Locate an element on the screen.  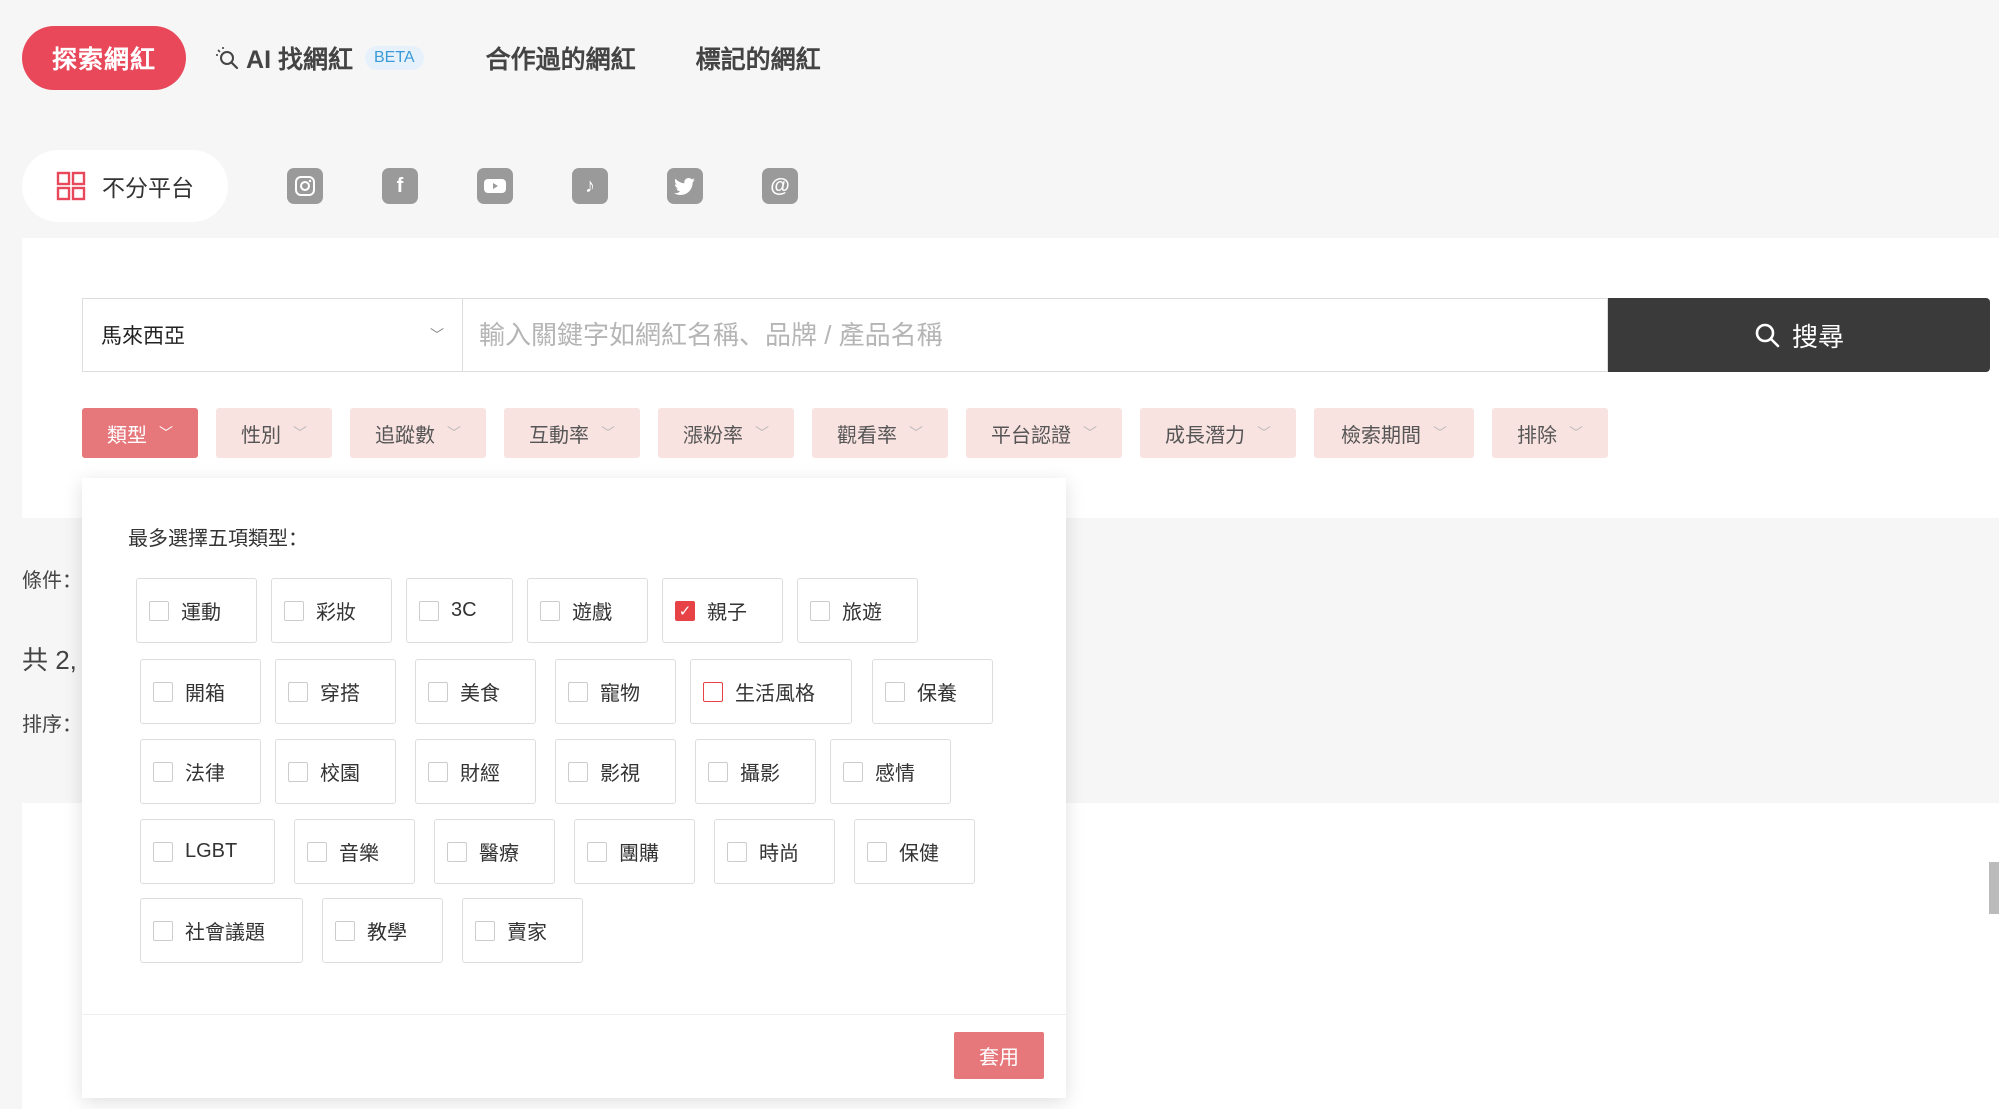
filter-followers: 追蹤數 ﹀ is located at coordinates (418, 433).